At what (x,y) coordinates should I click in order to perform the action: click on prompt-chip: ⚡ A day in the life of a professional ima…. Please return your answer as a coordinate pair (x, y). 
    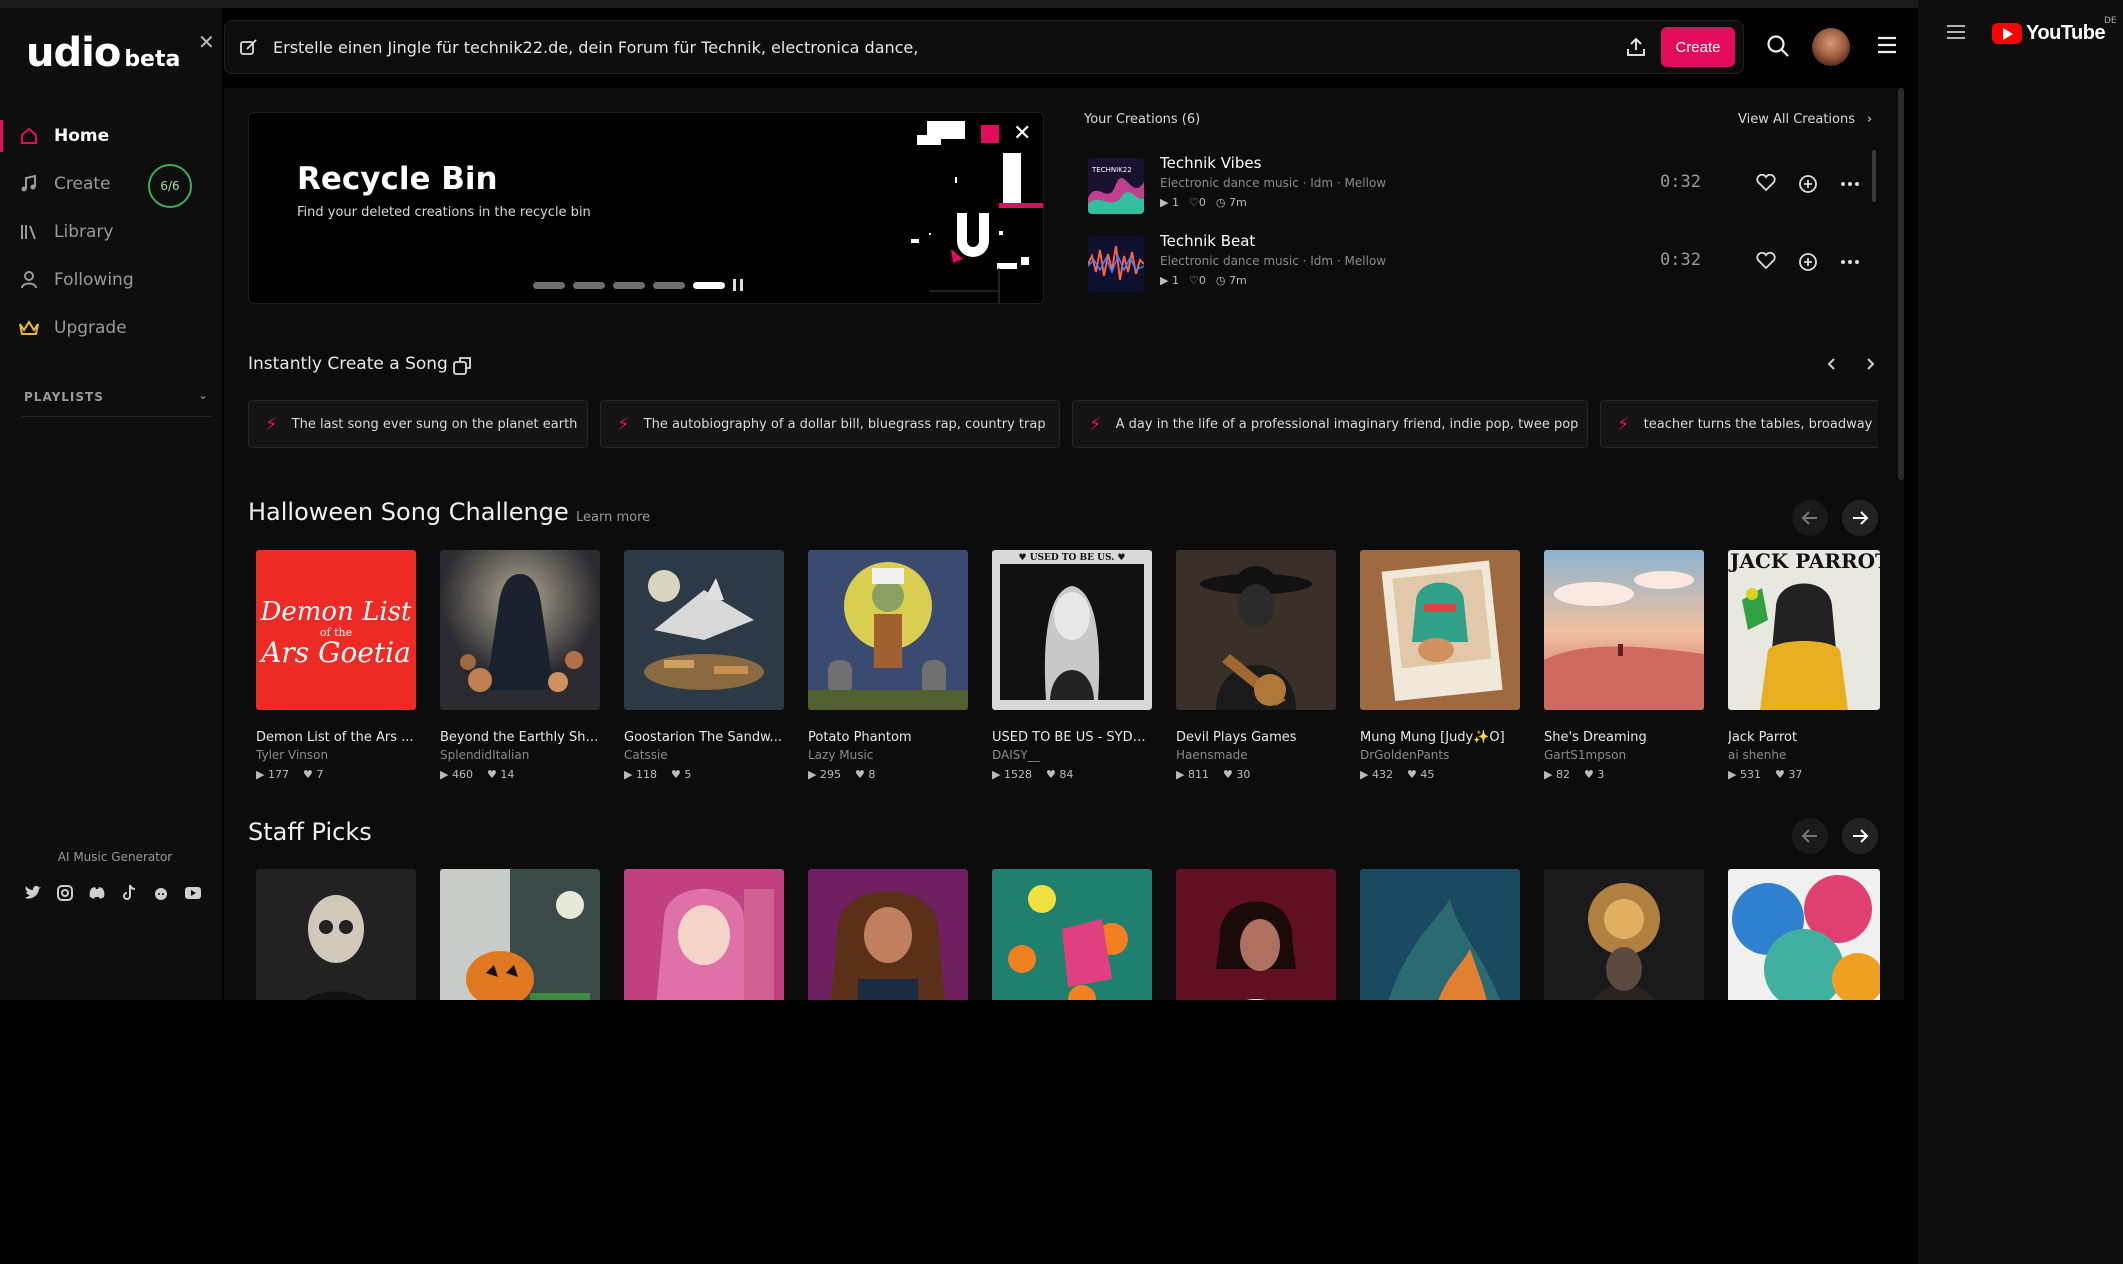
    Looking at the image, I should click on (1330, 424).